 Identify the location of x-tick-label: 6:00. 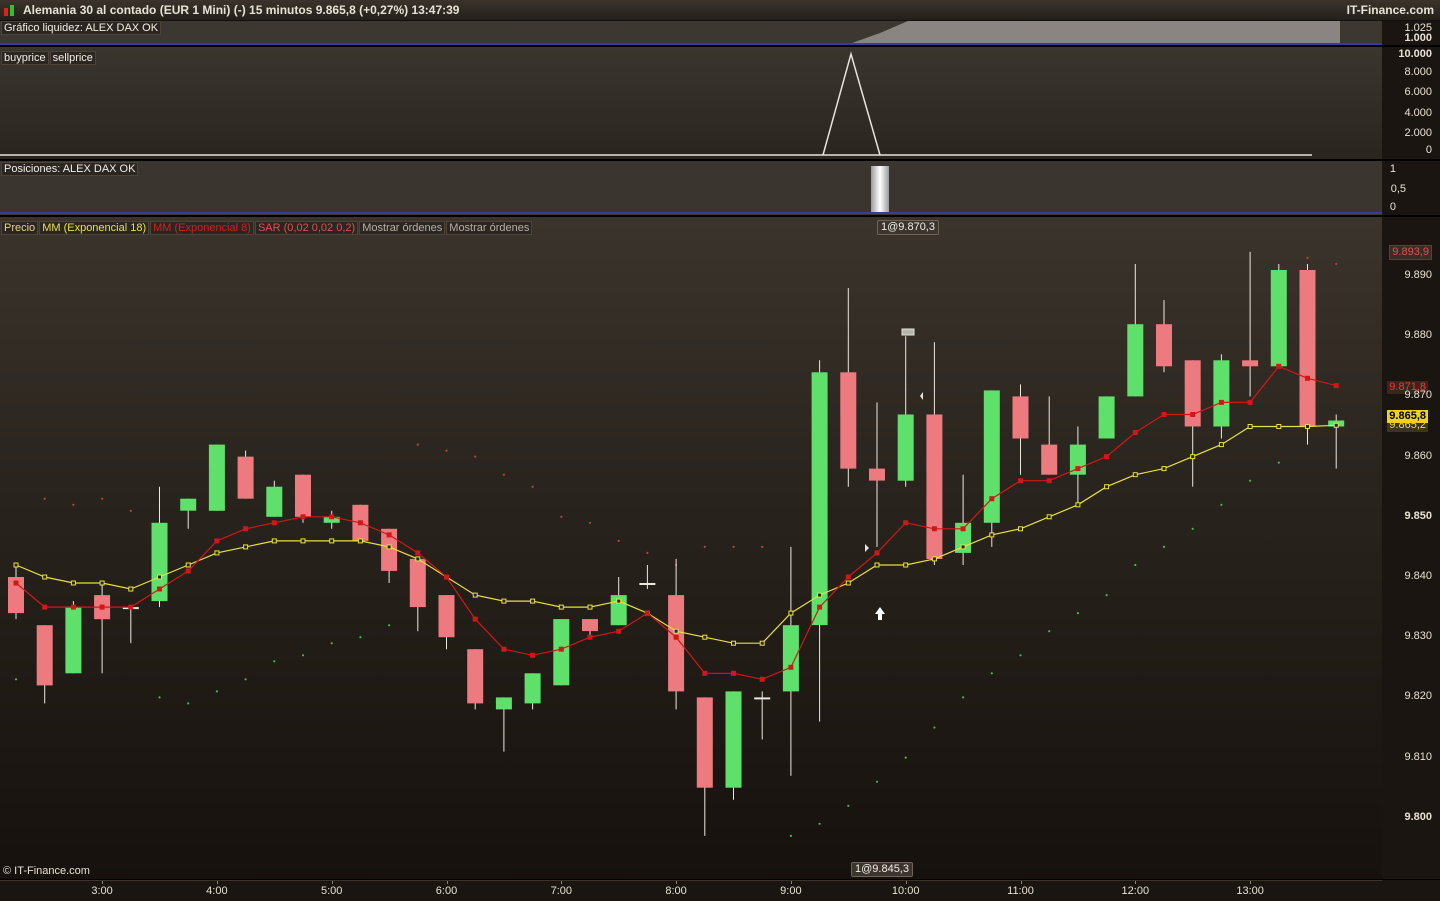
(446, 891).